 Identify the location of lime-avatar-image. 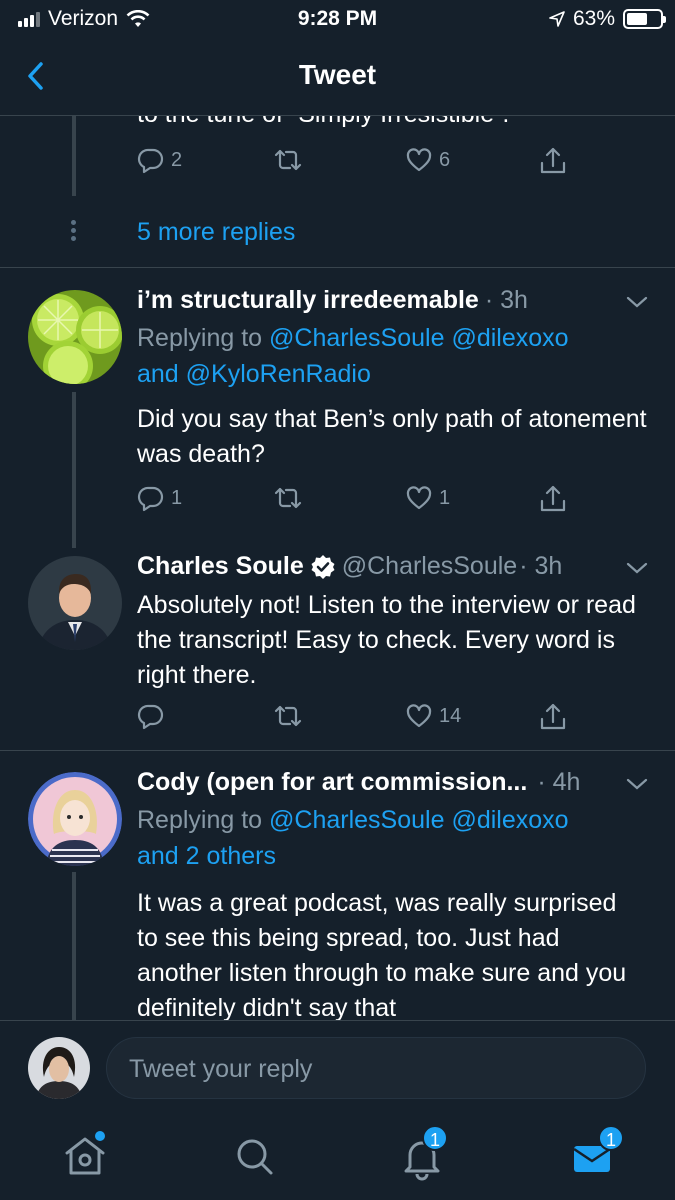
(75, 337).